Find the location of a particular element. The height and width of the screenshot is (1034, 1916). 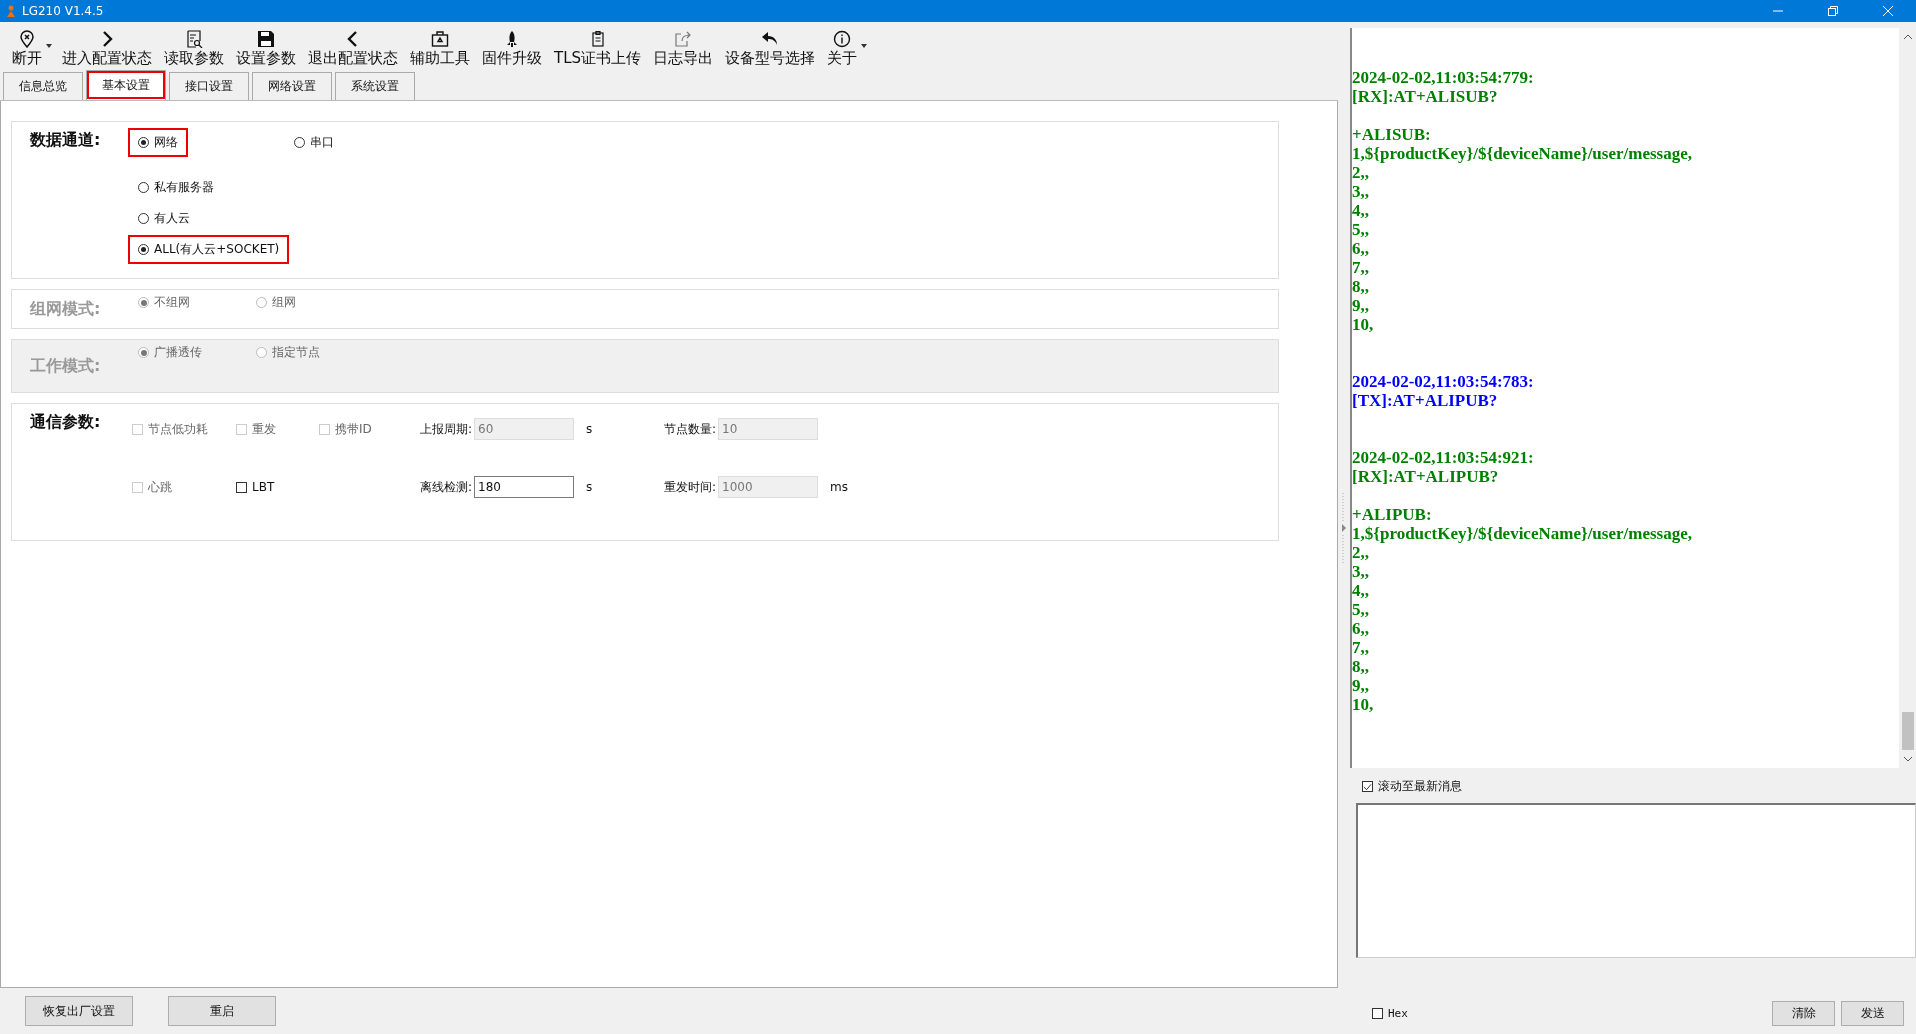

log-line: 2024-02-02,11:03:54:779: is located at coordinates (1443, 77).